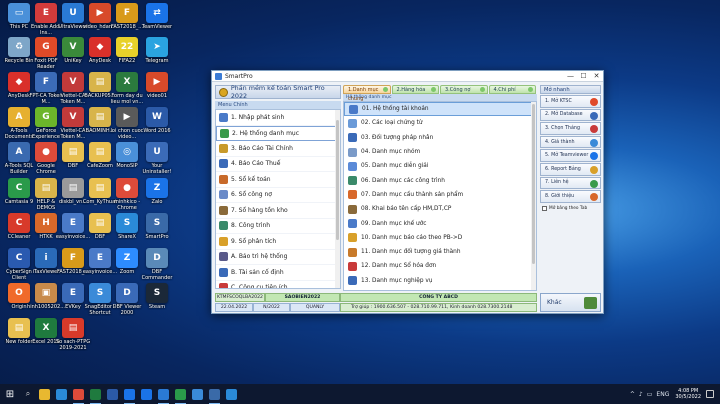 Image resolution: width=720 pixels, height=404 pixels. I want to click on tab-3: 3.Công nợ, so click(464, 89).